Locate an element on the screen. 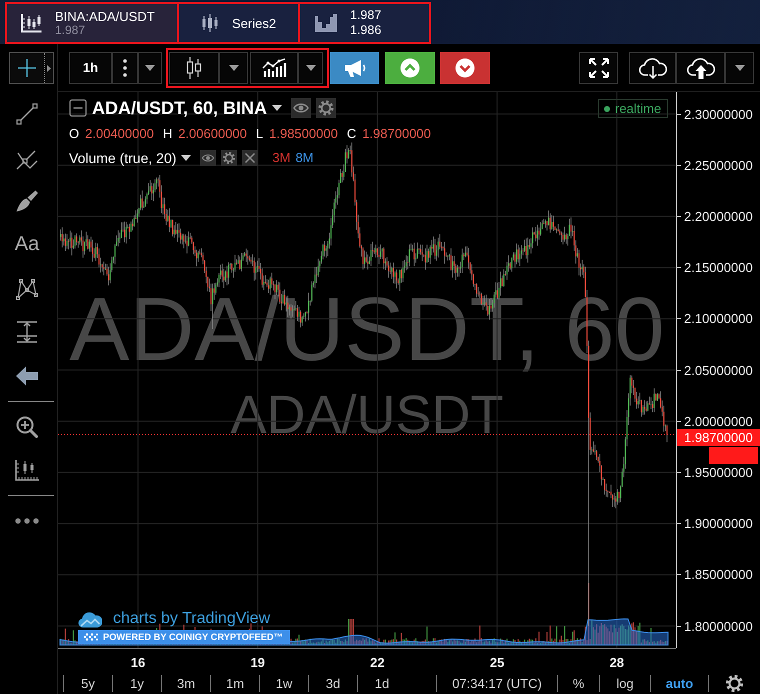 The image size is (760, 694). measure-icon is located at coordinates (27, 332).